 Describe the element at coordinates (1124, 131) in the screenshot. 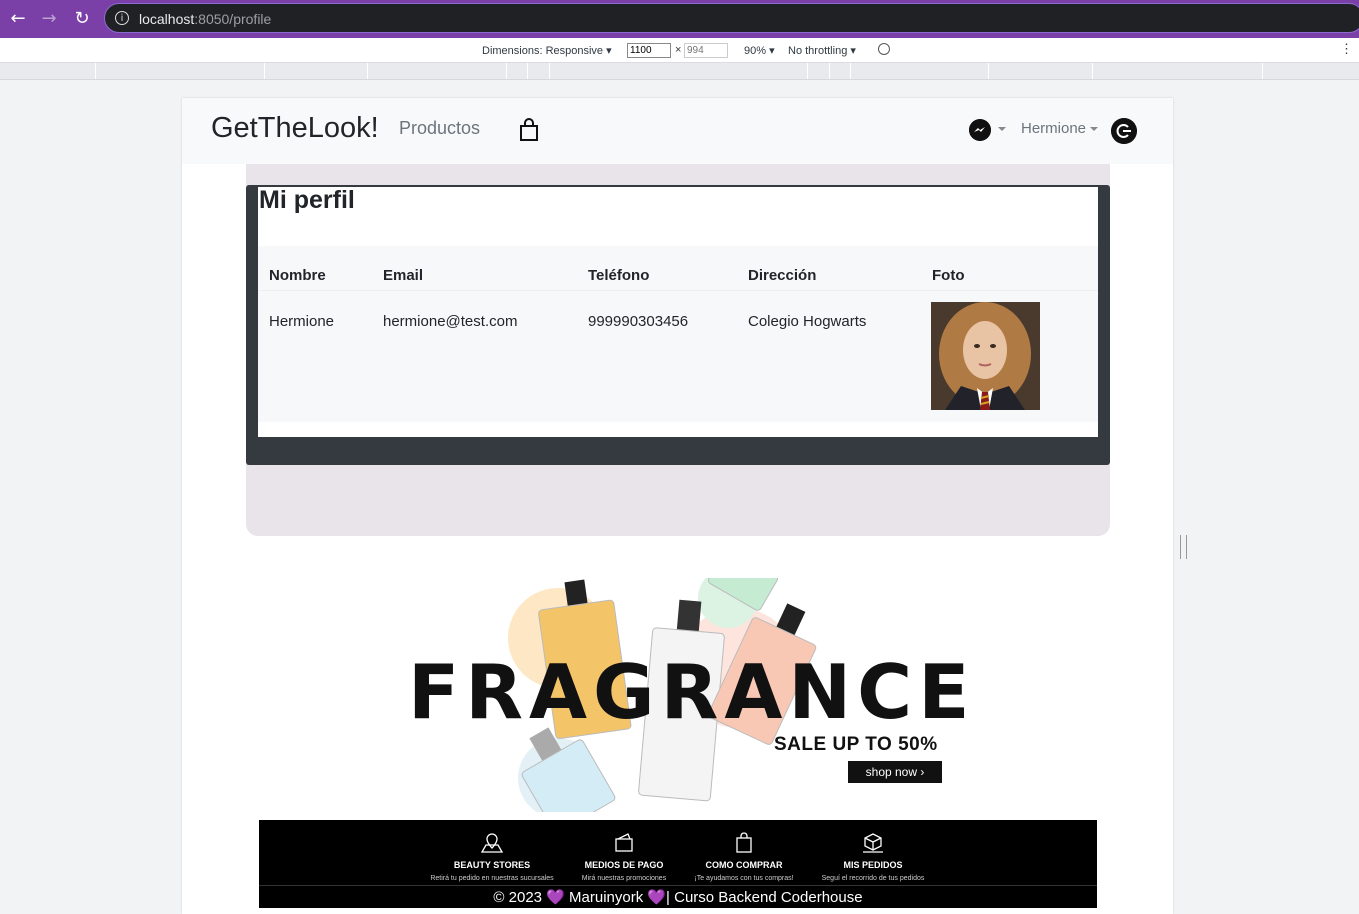

I see `logout-icon` at that location.